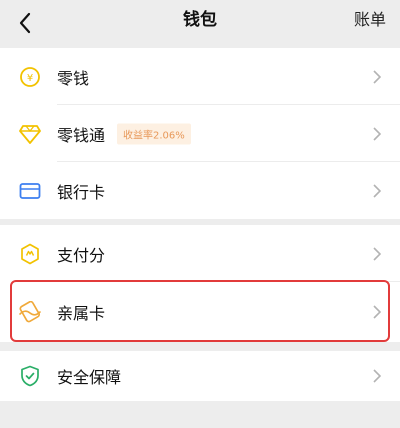 This screenshot has height=428, width=400. What do you see at coordinates (200, 253) in the screenshot?
I see `row-payscore: 支付分` at bounding box center [200, 253].